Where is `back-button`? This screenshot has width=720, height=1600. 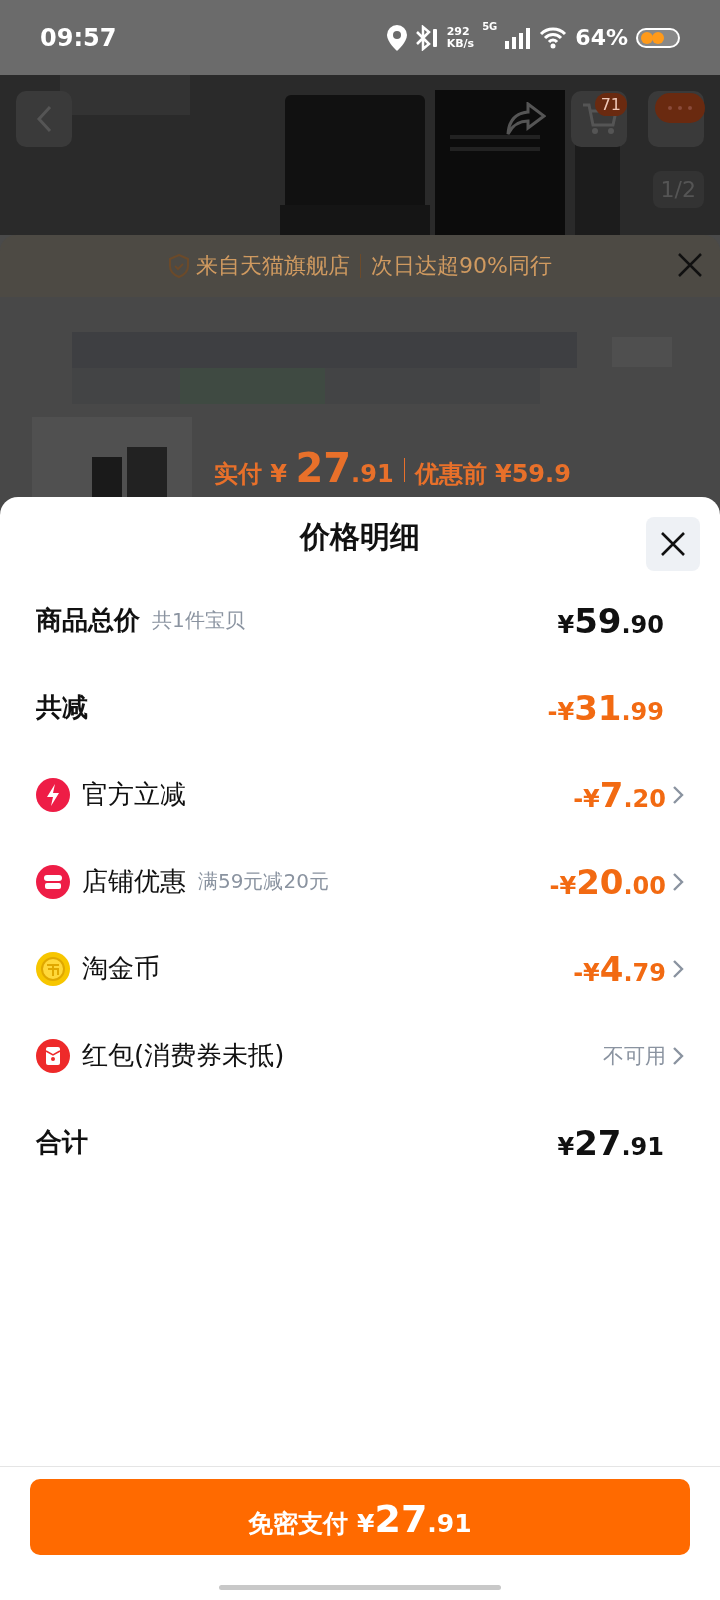
back-button is located at coordinates (44, 119).